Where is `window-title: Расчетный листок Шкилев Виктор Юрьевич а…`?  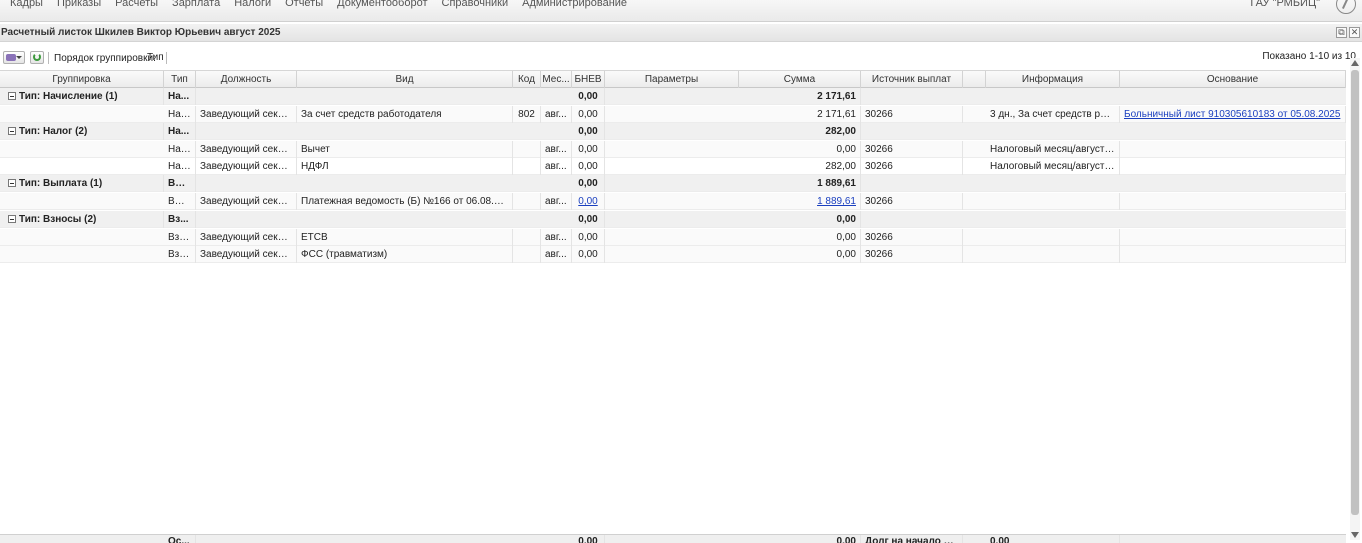
window-title: Расчетный листок Шкилев Виктор Юрьевич а… is located at coordinates (141, 32).